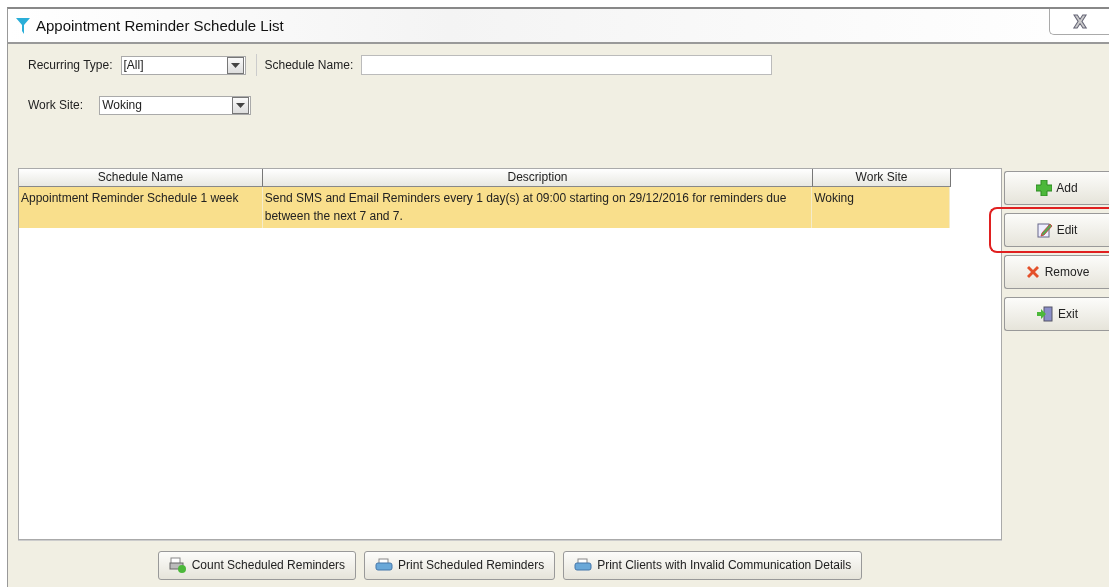 The width and height of the screenshot is (1109, 587). I want to click on window-title: Appointment Reminder Schedule List, so click(160, 25).